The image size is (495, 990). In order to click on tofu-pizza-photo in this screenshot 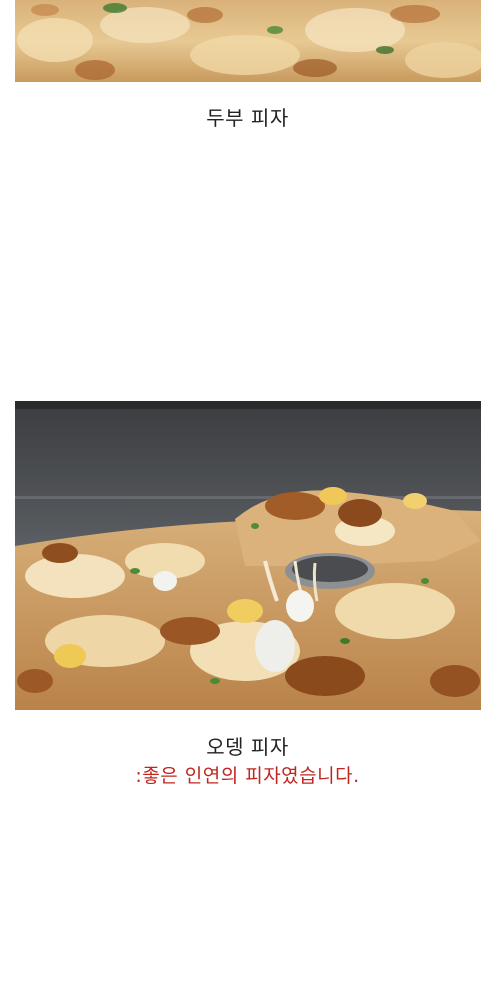, I will do `click(248, 41)`.